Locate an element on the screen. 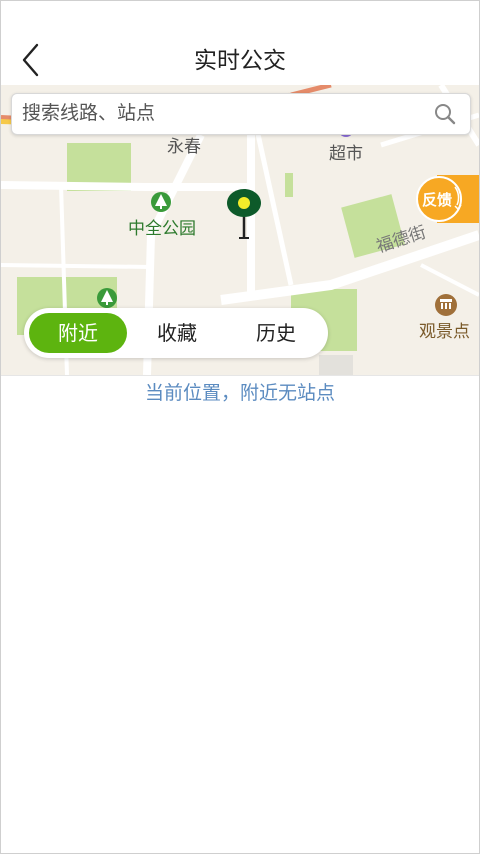 The width and height of the screenshot is (480, 854). tab-bar: 附近 收藏 历史 is located at coordinates (176, 333).